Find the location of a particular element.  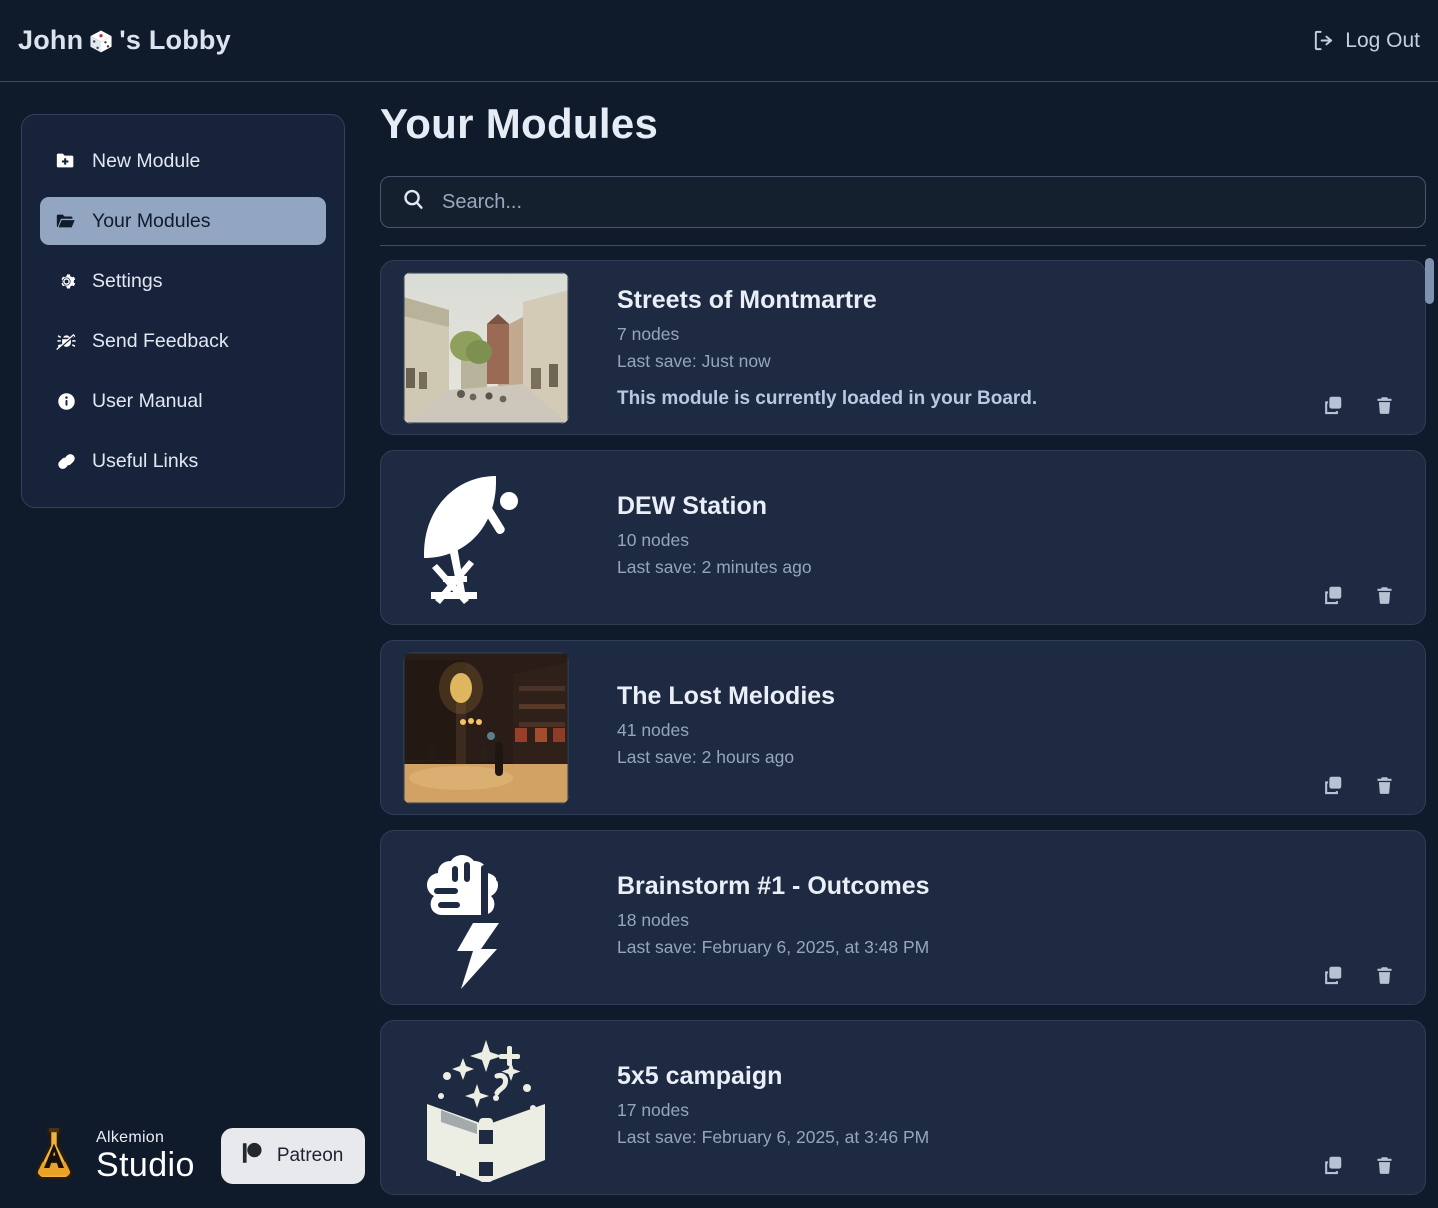

brand-name-bottom: Studio is located at coordinates (145, 1164).